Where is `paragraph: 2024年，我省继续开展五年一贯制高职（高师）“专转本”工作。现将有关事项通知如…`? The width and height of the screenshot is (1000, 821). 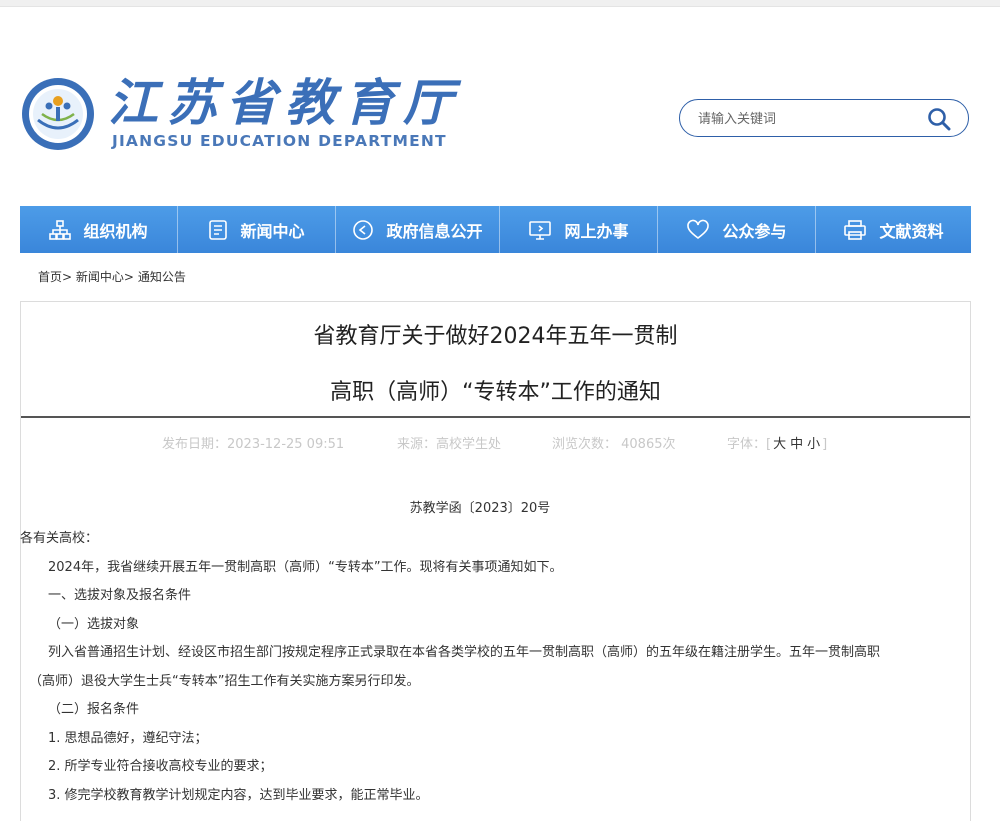
paragraph: 2024年，我省继续开展五年一贯制高职（高师）“专转本”工作。现将有关事项通知如… is located at coordinates (305, 567).